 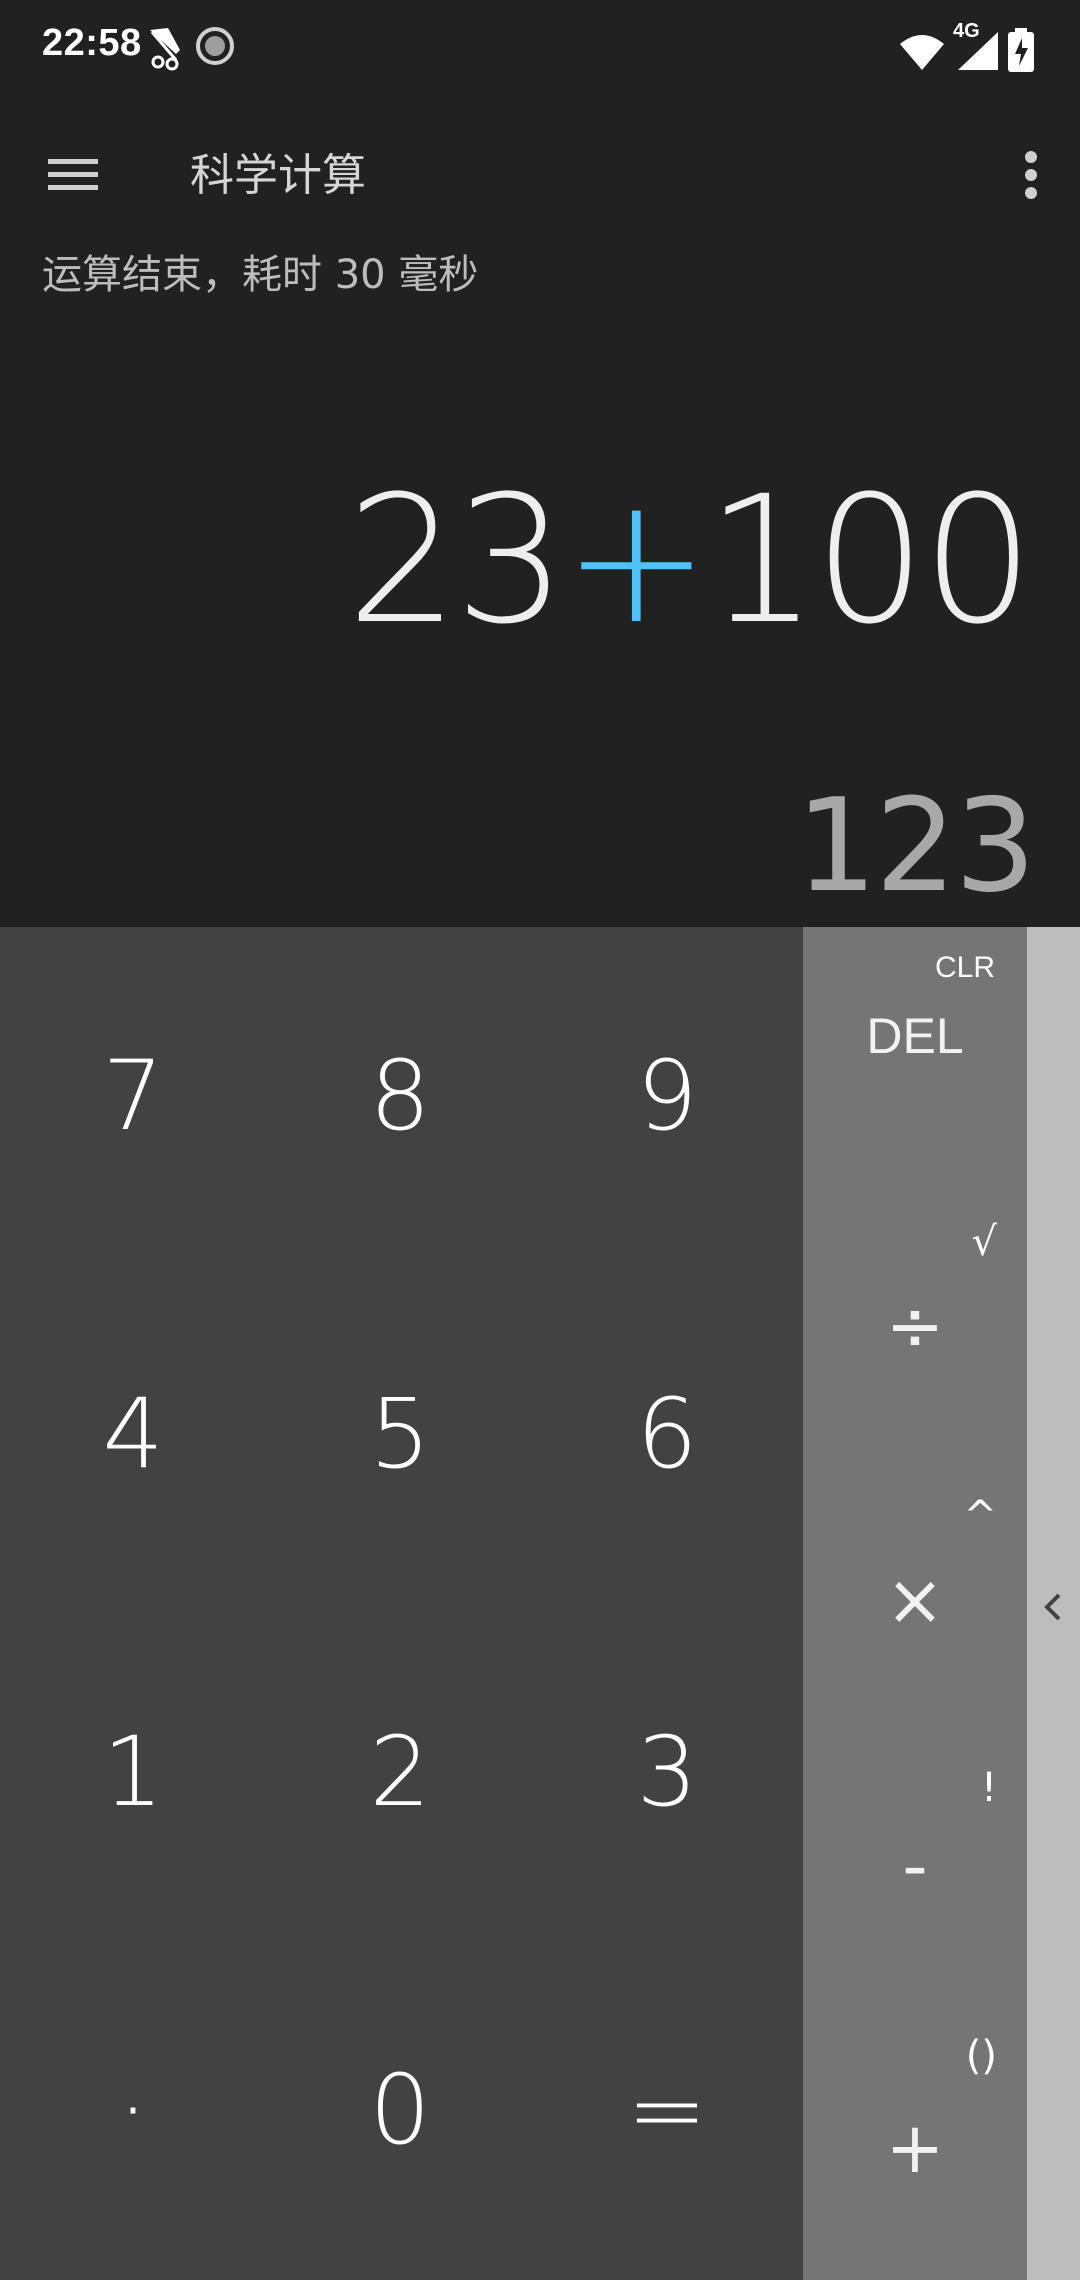 I want to click on key-1: 1, so click(x=133, y=1772).